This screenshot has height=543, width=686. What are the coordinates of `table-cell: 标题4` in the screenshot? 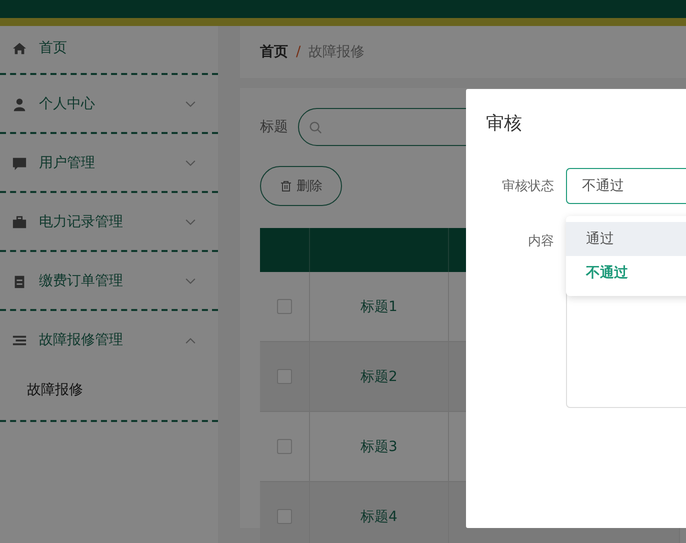 It's located at (379, 512).